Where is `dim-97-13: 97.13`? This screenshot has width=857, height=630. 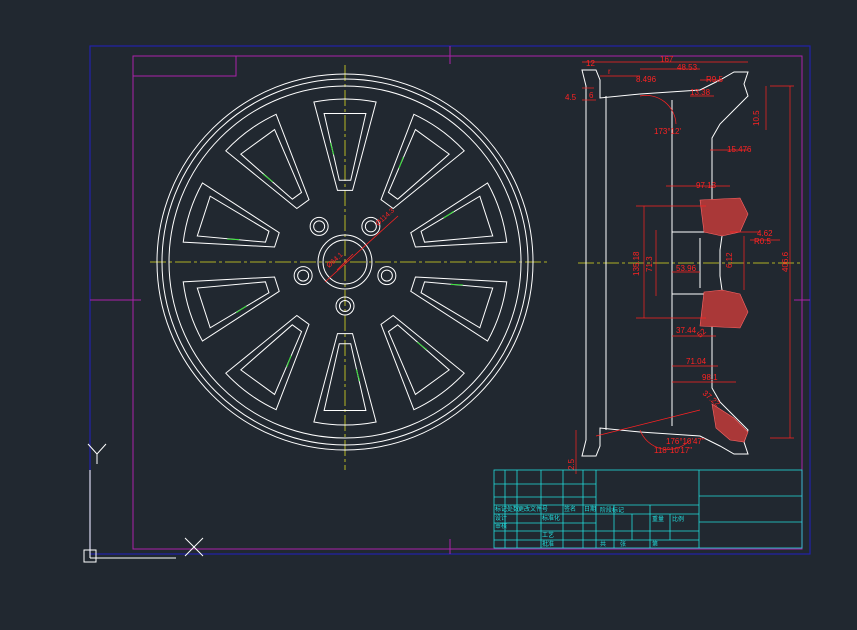 dim-97-13: 97.13 is located at coordinates (706, 185).